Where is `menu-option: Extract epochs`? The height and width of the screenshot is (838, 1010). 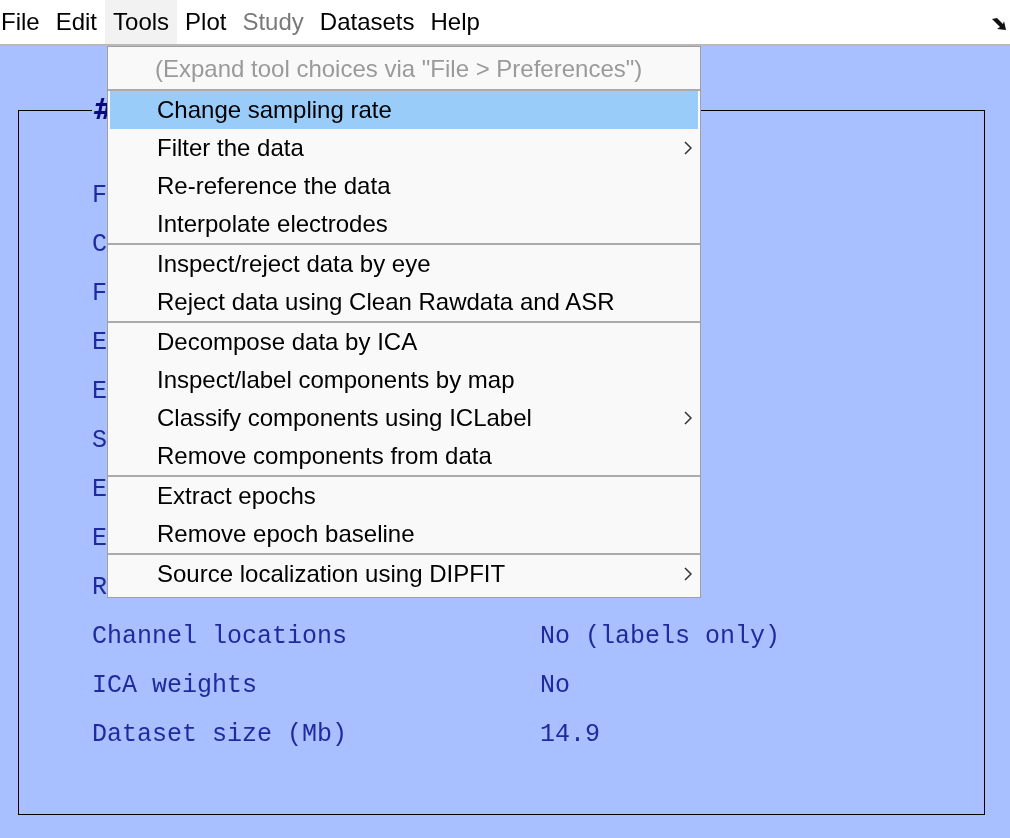
menu-option: Extract epochs is located at coordinates (404, 496).